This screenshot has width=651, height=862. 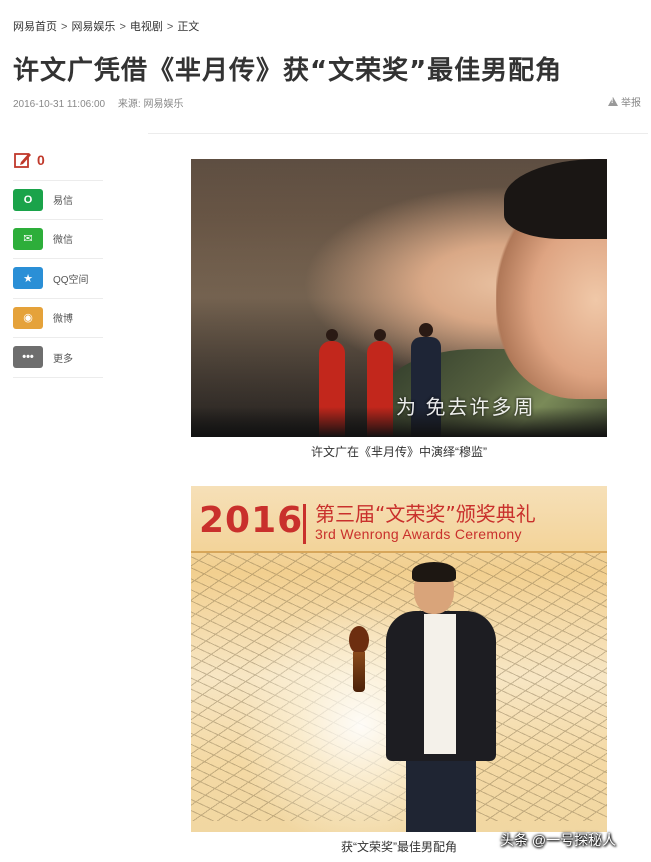 I want to click on share-more: ••• 更多, so click(x=58, y=358).